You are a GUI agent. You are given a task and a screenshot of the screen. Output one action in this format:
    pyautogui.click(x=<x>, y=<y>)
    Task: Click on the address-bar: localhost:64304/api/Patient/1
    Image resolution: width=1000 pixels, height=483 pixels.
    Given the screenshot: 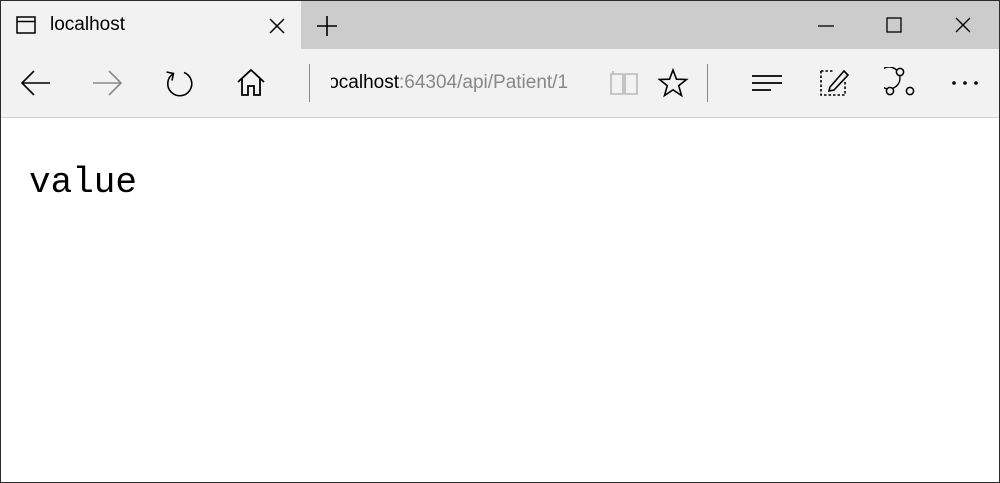 What is the action you would take?
    pyautogui.click(x=455, y=83)
    